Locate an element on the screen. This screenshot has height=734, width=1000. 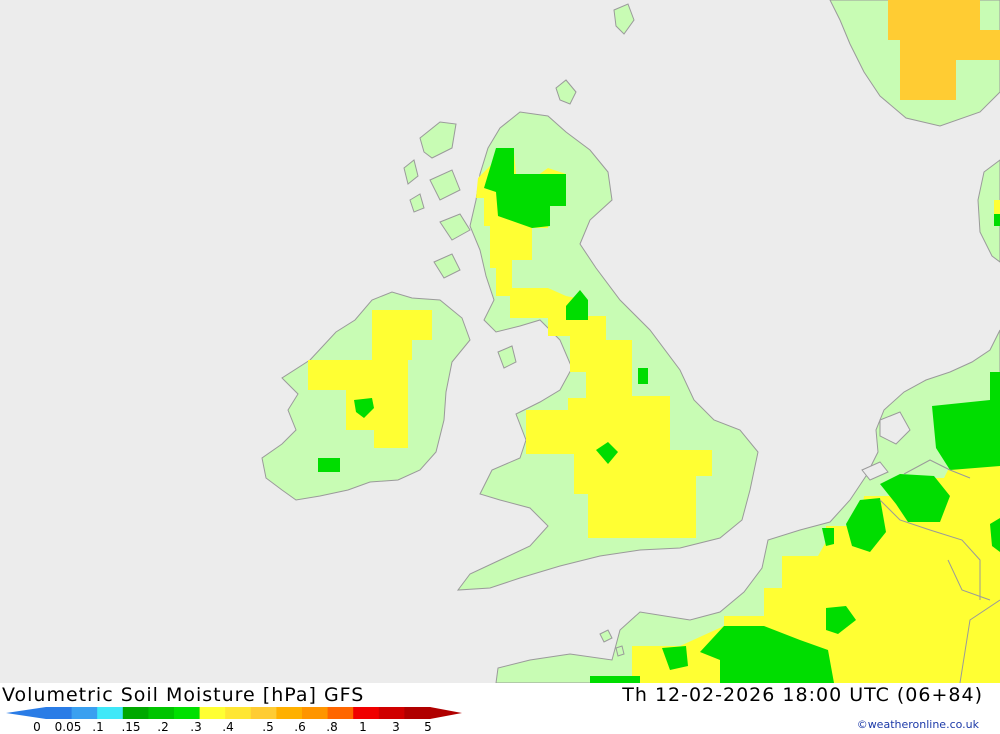
legend-tick-label: 0 is located at coordinates (37, 727).